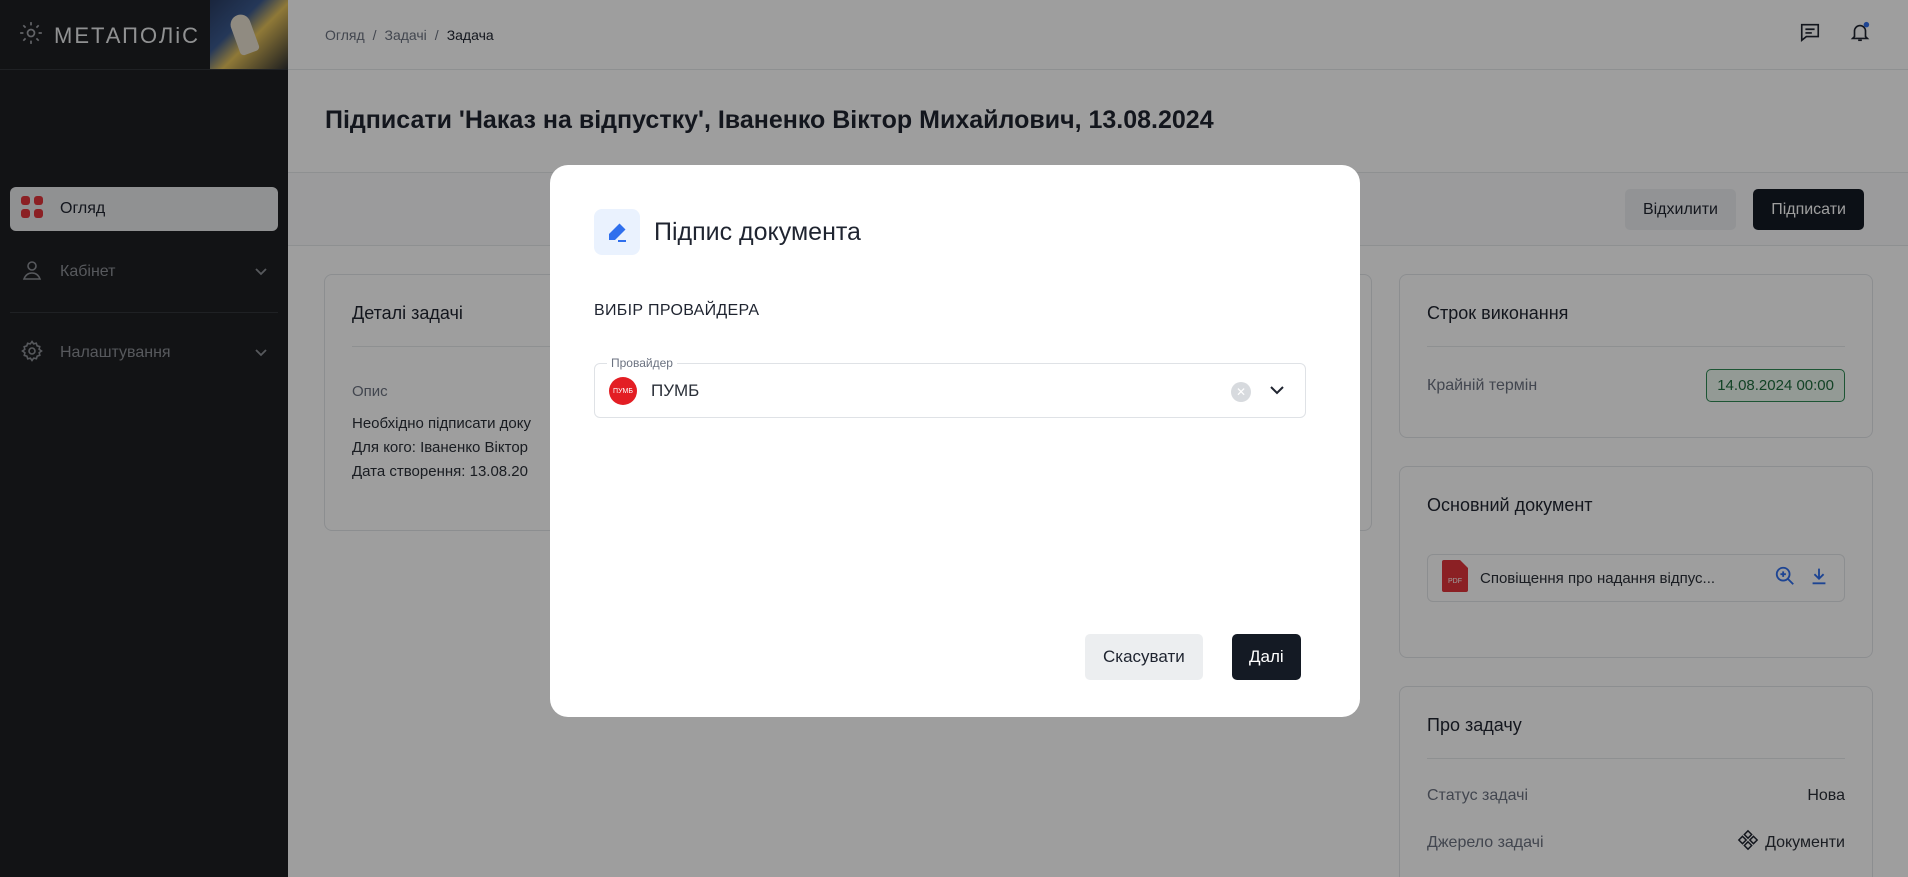 The height and width of the screenshot is (877, 1908). I want to click on modal-title: Підпис документа, so click(757, 231).